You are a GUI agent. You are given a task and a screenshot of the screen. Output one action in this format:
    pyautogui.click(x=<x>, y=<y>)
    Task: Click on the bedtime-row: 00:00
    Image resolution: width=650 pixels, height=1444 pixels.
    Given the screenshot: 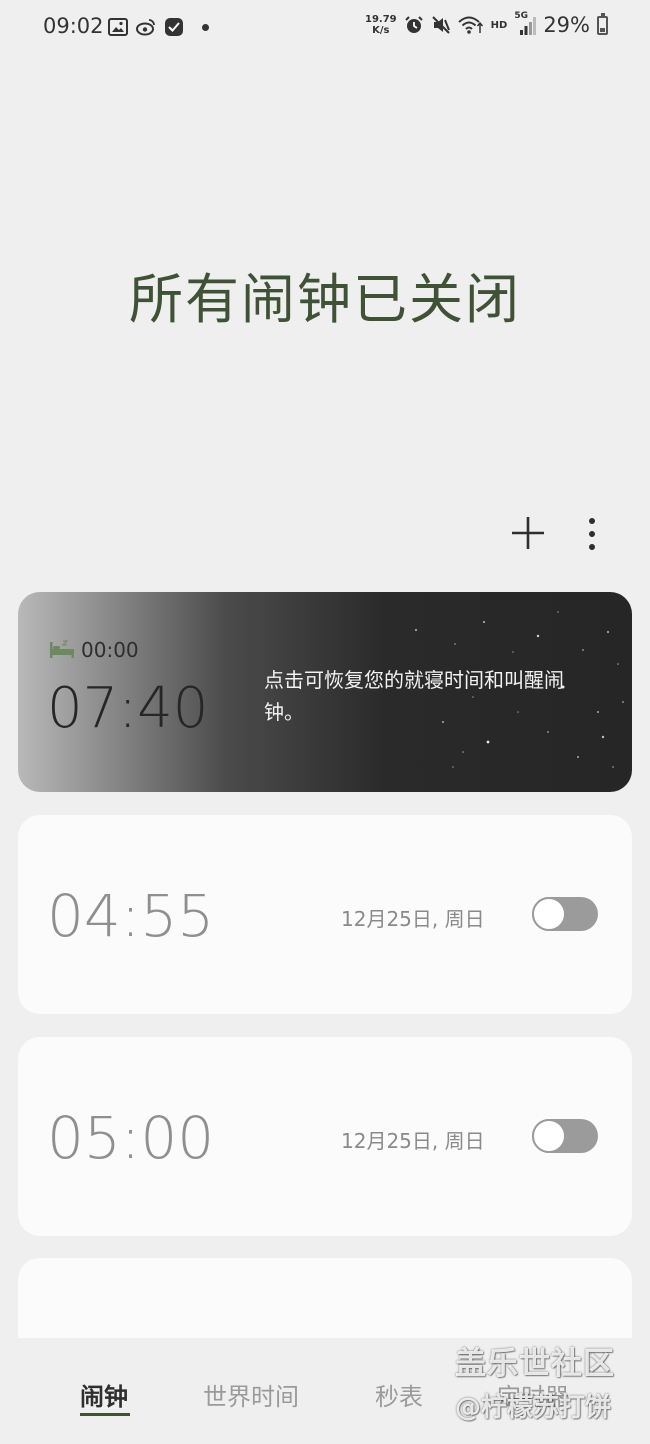 What is the action you would take?
    pyautogui.click(x=94, y=650)
    